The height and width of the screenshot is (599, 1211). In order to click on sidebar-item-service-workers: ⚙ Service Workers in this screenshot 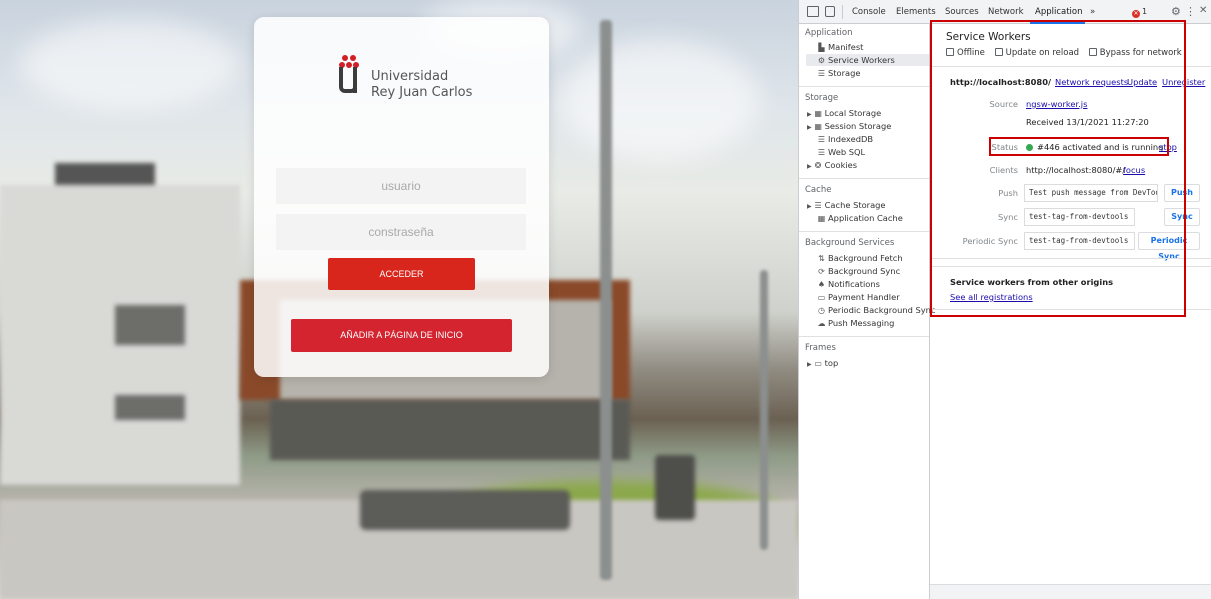, I will do `click(867, 60)`.